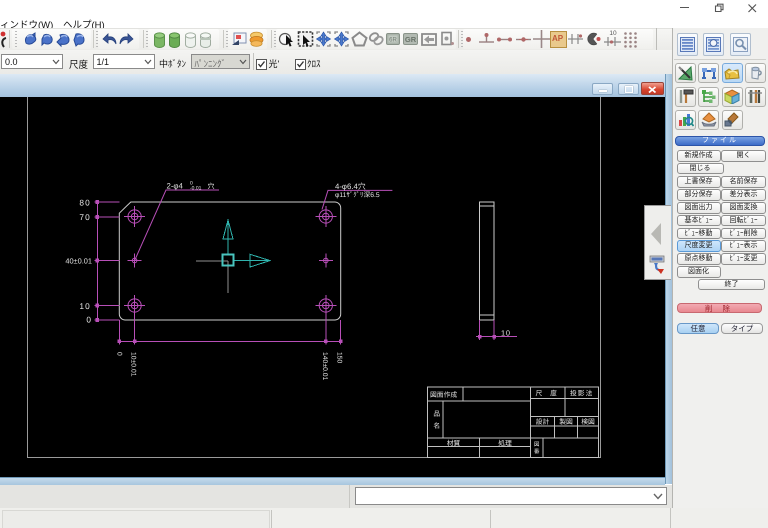 The image size is (768, 528). Describe the element at coordinates (357, 195) in the screenshot. I see `svg-text: φ11ｻﾞｸﾞﾘ深6.5` at that location.